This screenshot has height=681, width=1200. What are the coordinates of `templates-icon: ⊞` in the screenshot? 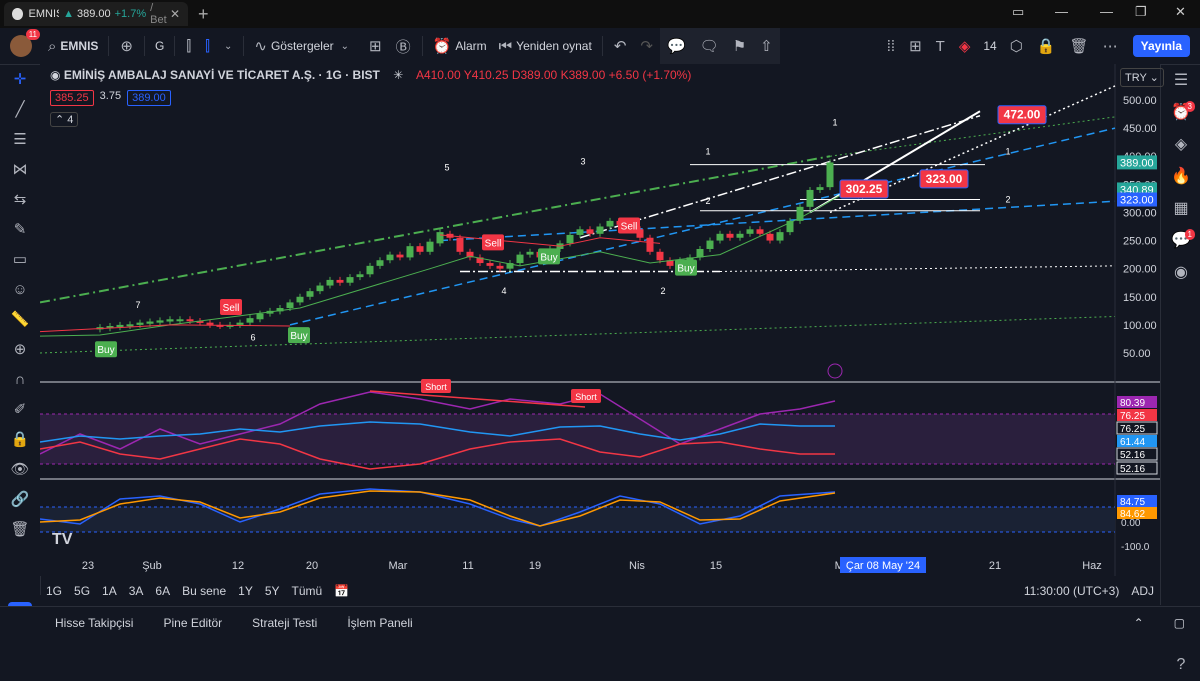 It's located at (375, 46).